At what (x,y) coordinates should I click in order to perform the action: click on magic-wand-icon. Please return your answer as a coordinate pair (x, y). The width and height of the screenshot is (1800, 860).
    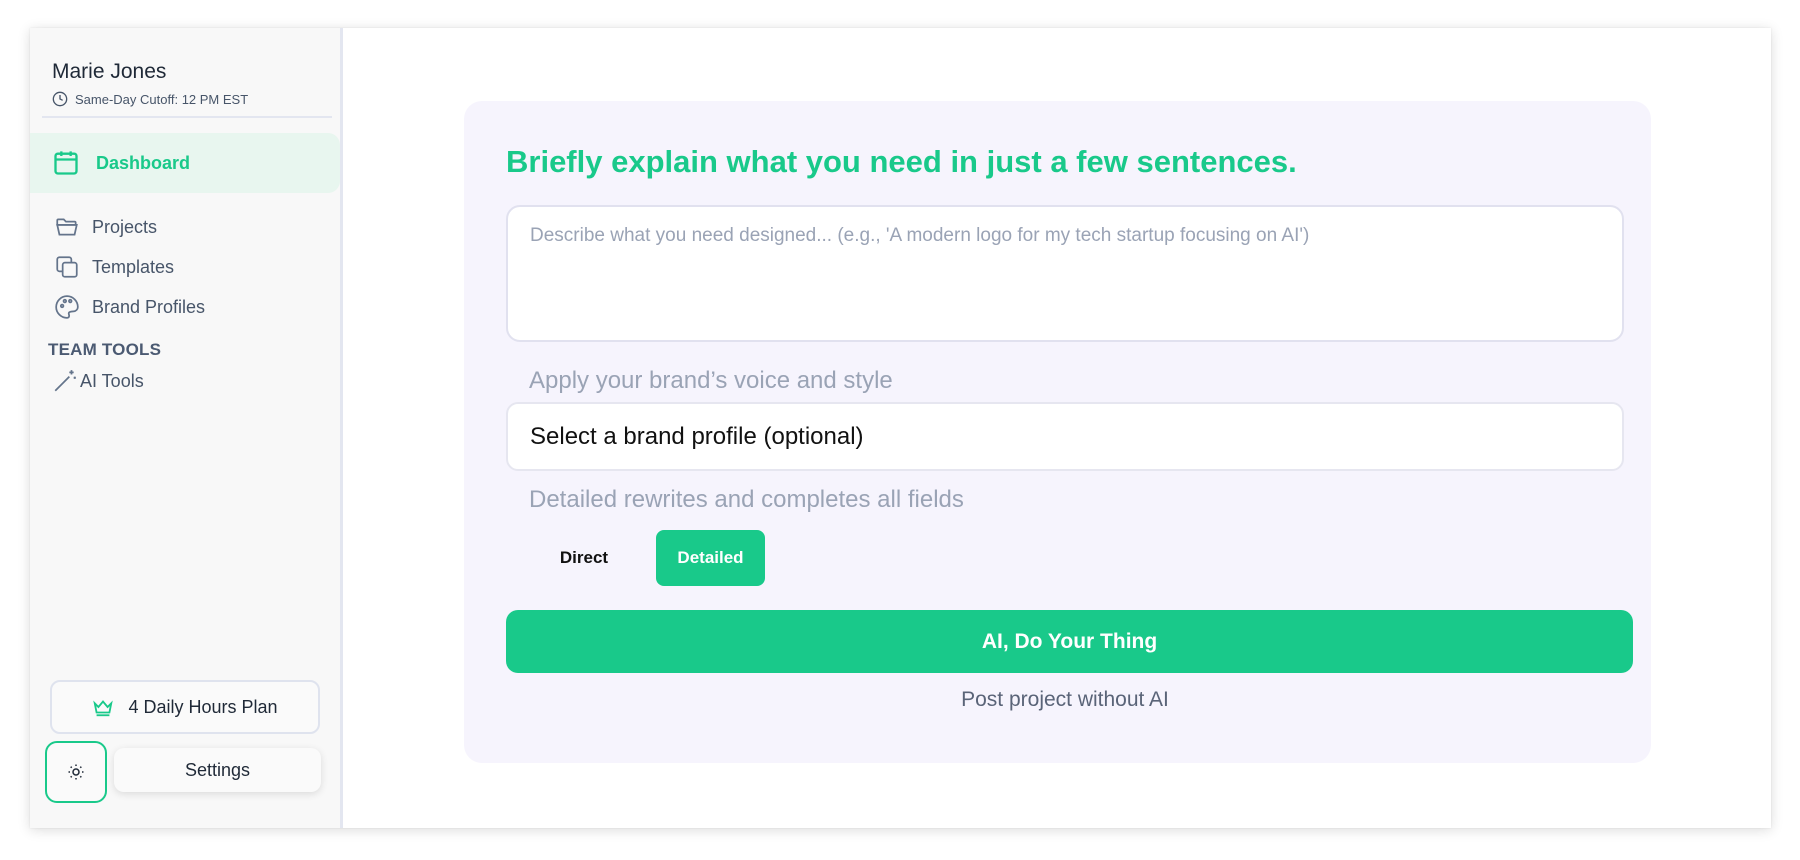
    Looking at the image, I should click on (65, 381).